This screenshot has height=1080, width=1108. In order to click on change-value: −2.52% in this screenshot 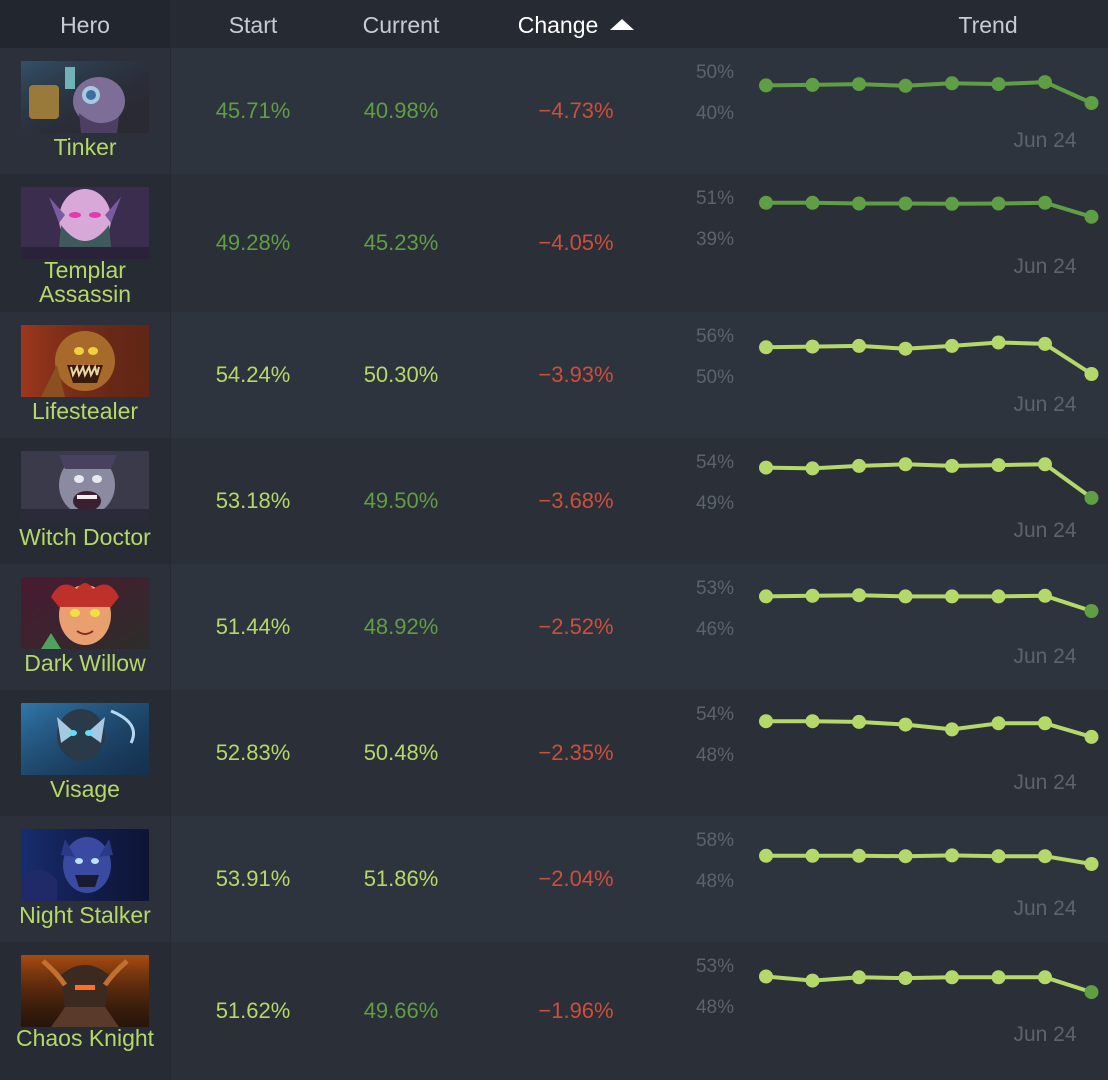, I will do `click(576, 626)`.